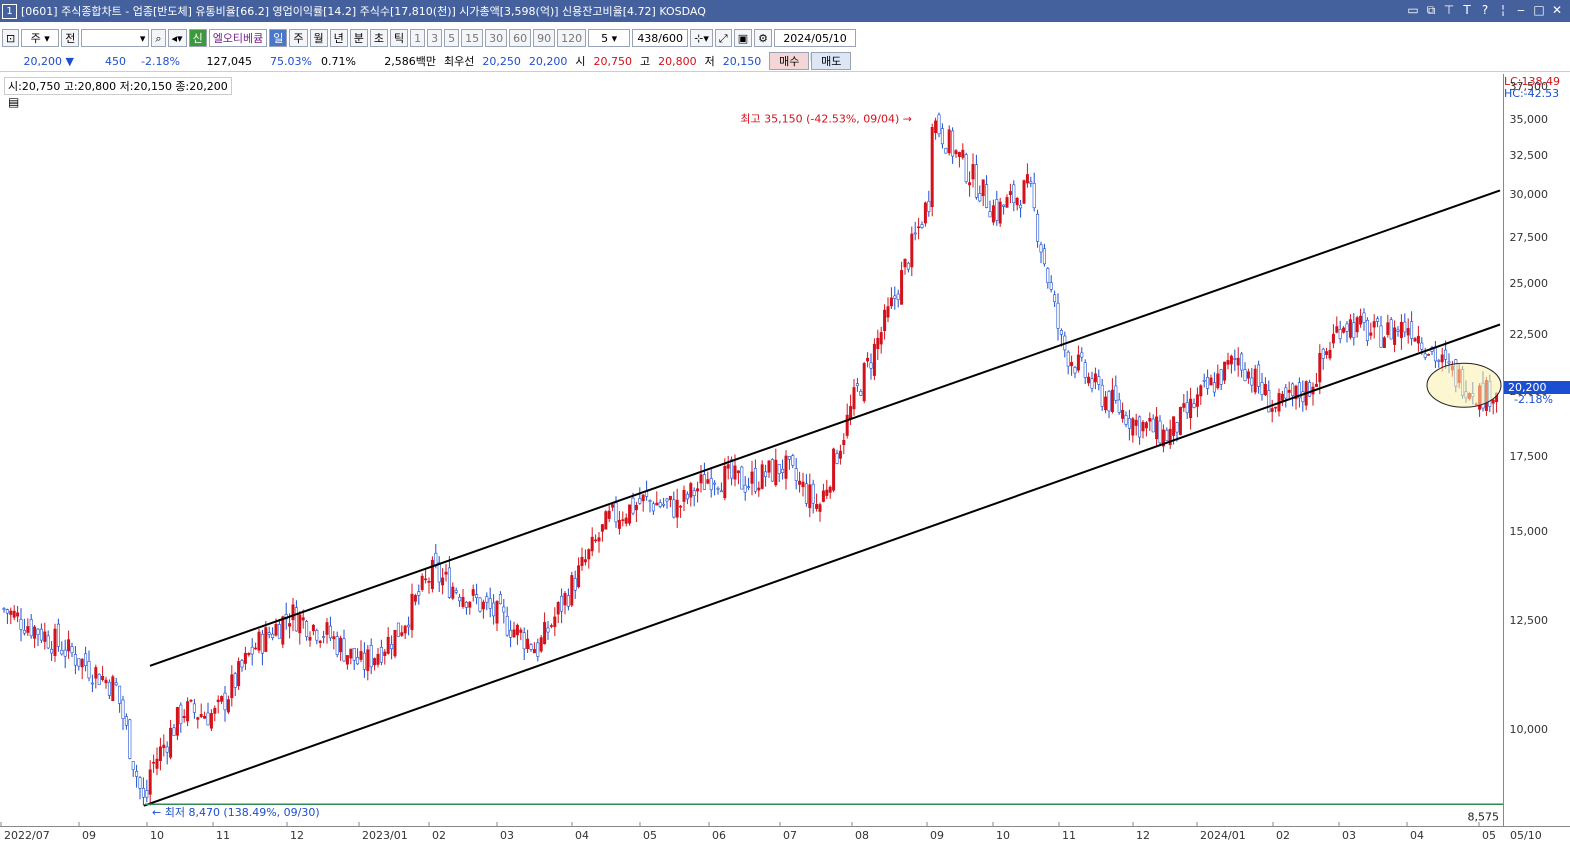  What do you see at coordinates (520, 38) in the screenshot?
I see `interval-60: 60` at bounding box center [520, 38].